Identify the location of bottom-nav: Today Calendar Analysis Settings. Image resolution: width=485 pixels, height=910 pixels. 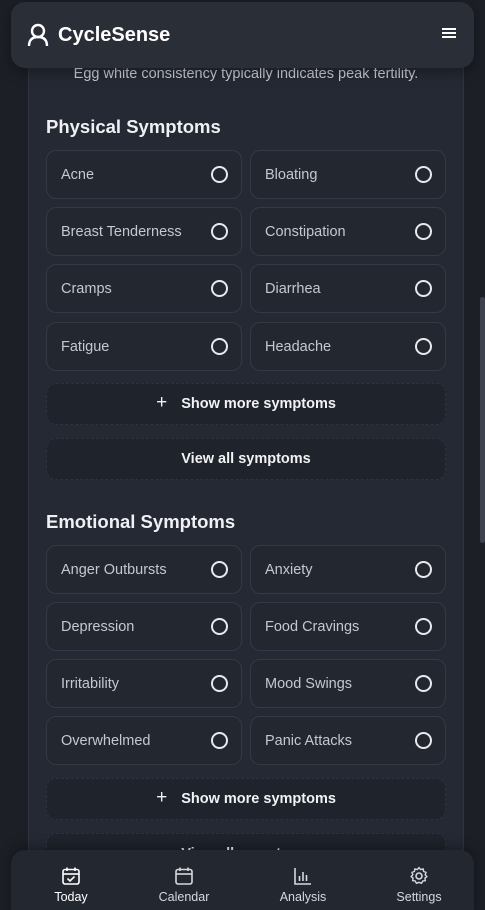
(242, 880).